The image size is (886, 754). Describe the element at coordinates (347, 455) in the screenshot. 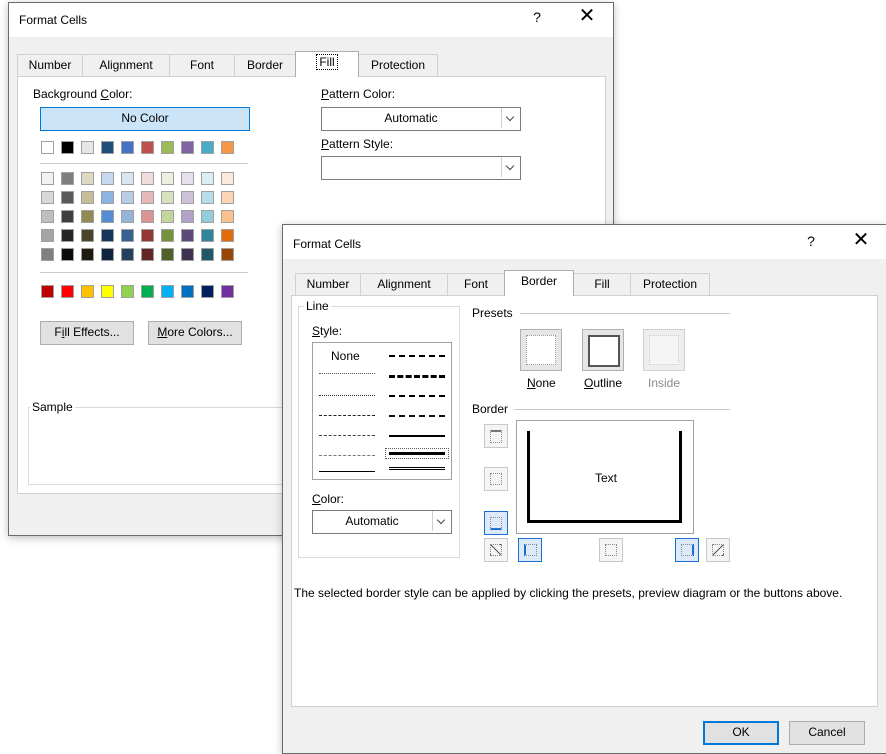

I see `line-style-dashed` at that location.